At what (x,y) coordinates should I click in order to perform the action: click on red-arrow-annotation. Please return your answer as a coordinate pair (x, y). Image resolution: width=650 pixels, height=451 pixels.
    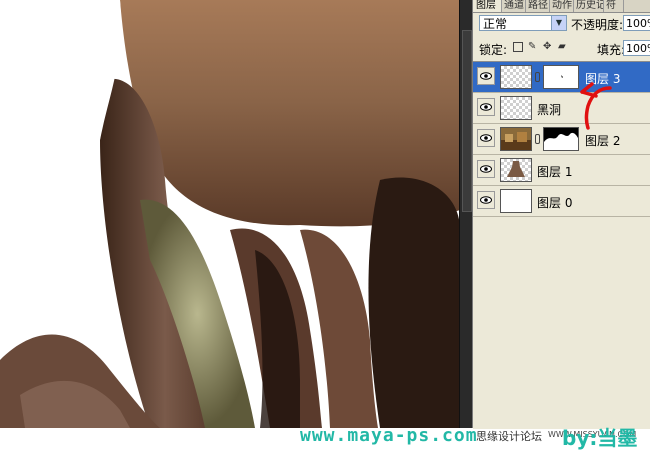
    Looking at the image, I should click on (596, 106).